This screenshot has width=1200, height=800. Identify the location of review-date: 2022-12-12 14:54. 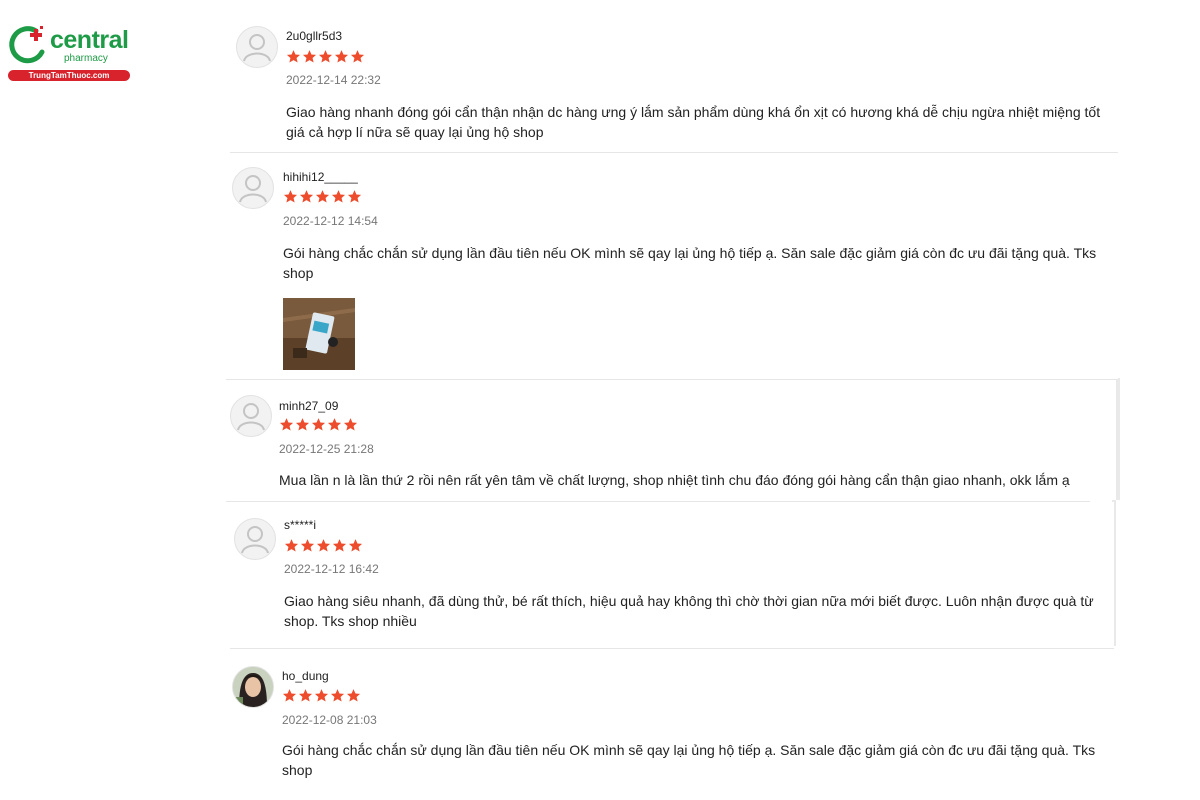
(330, 221).